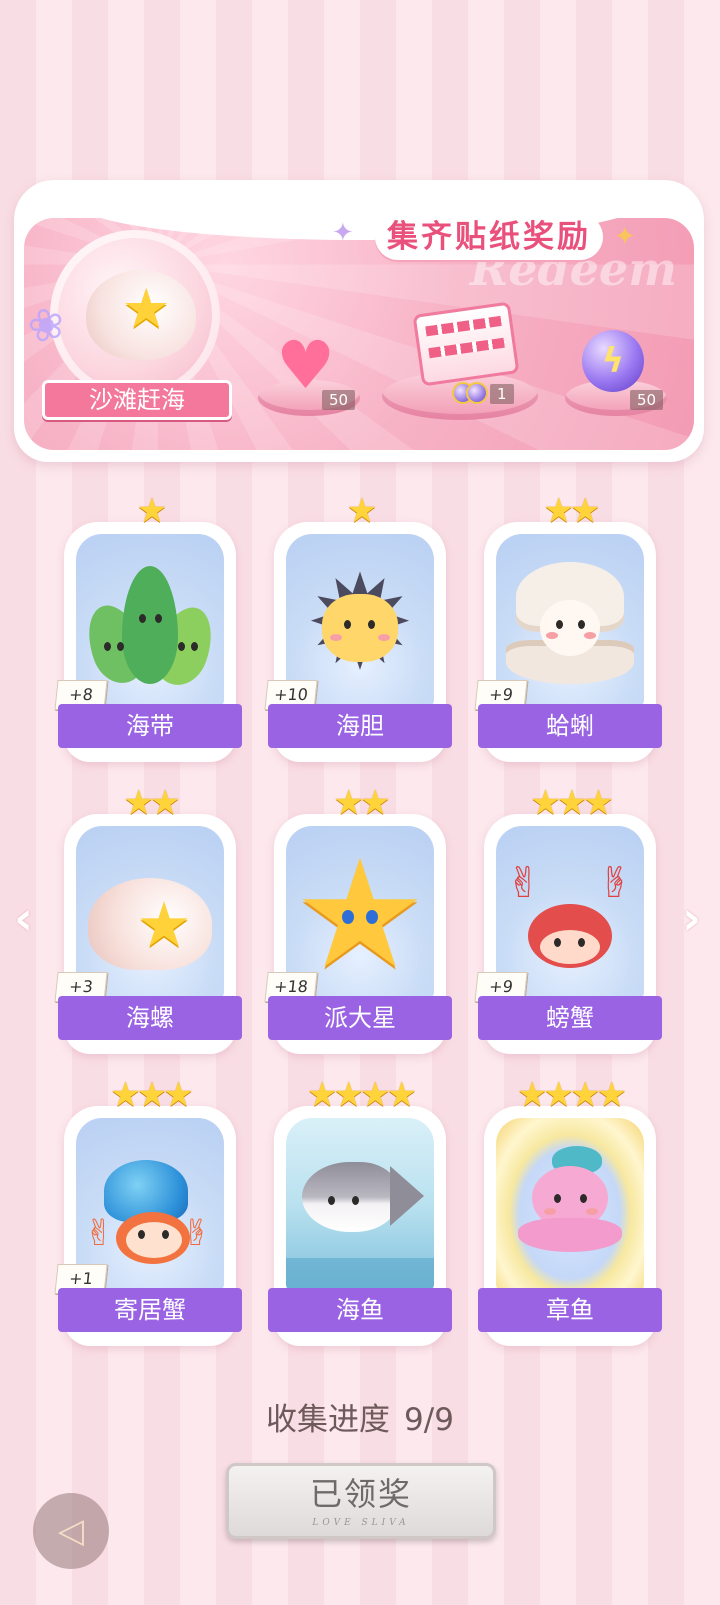 Image resolution: width=720 pixels, height=1605 pixels. What do you see at coordinates (360, 1205) in the screenshot?
I see `fish-icon` at bounding box center [360, 1205].